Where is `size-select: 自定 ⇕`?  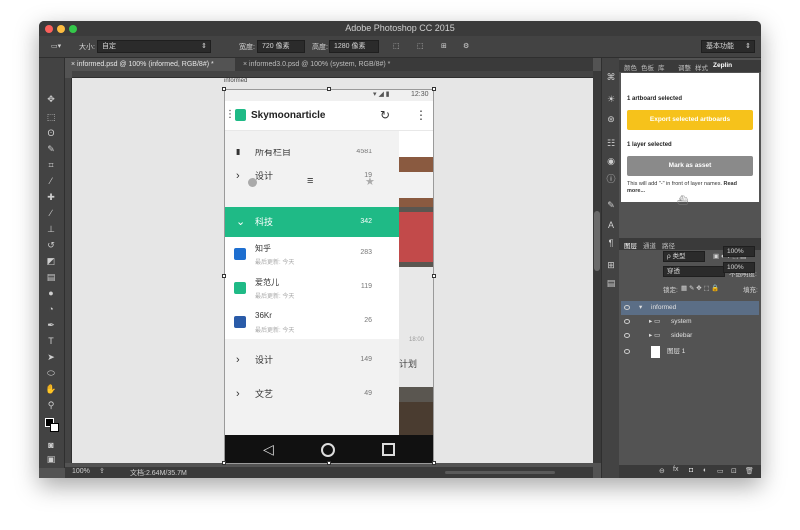 size-select: 自定 ⇕ is located at coordinates (154, 46).